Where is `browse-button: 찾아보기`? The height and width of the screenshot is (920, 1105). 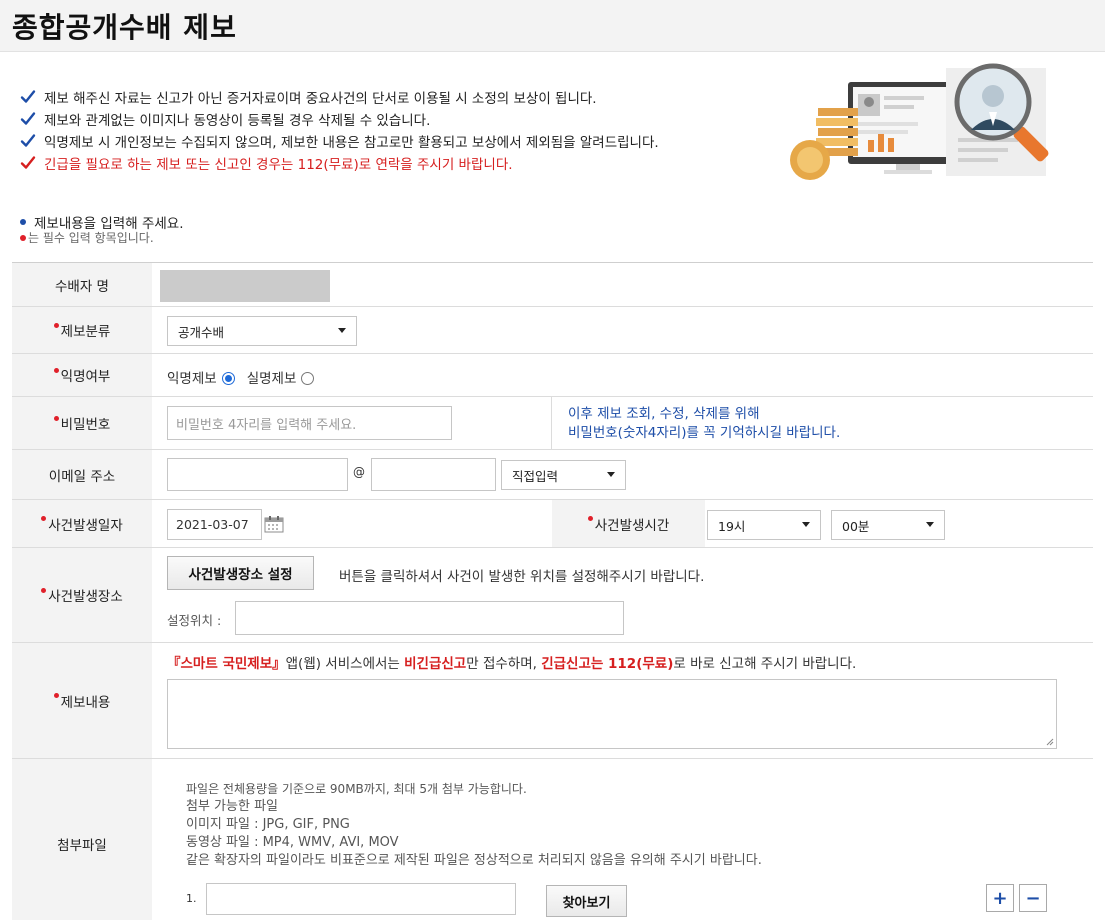 browse-button: 찾아보기 is located at coordinates (586, 901).